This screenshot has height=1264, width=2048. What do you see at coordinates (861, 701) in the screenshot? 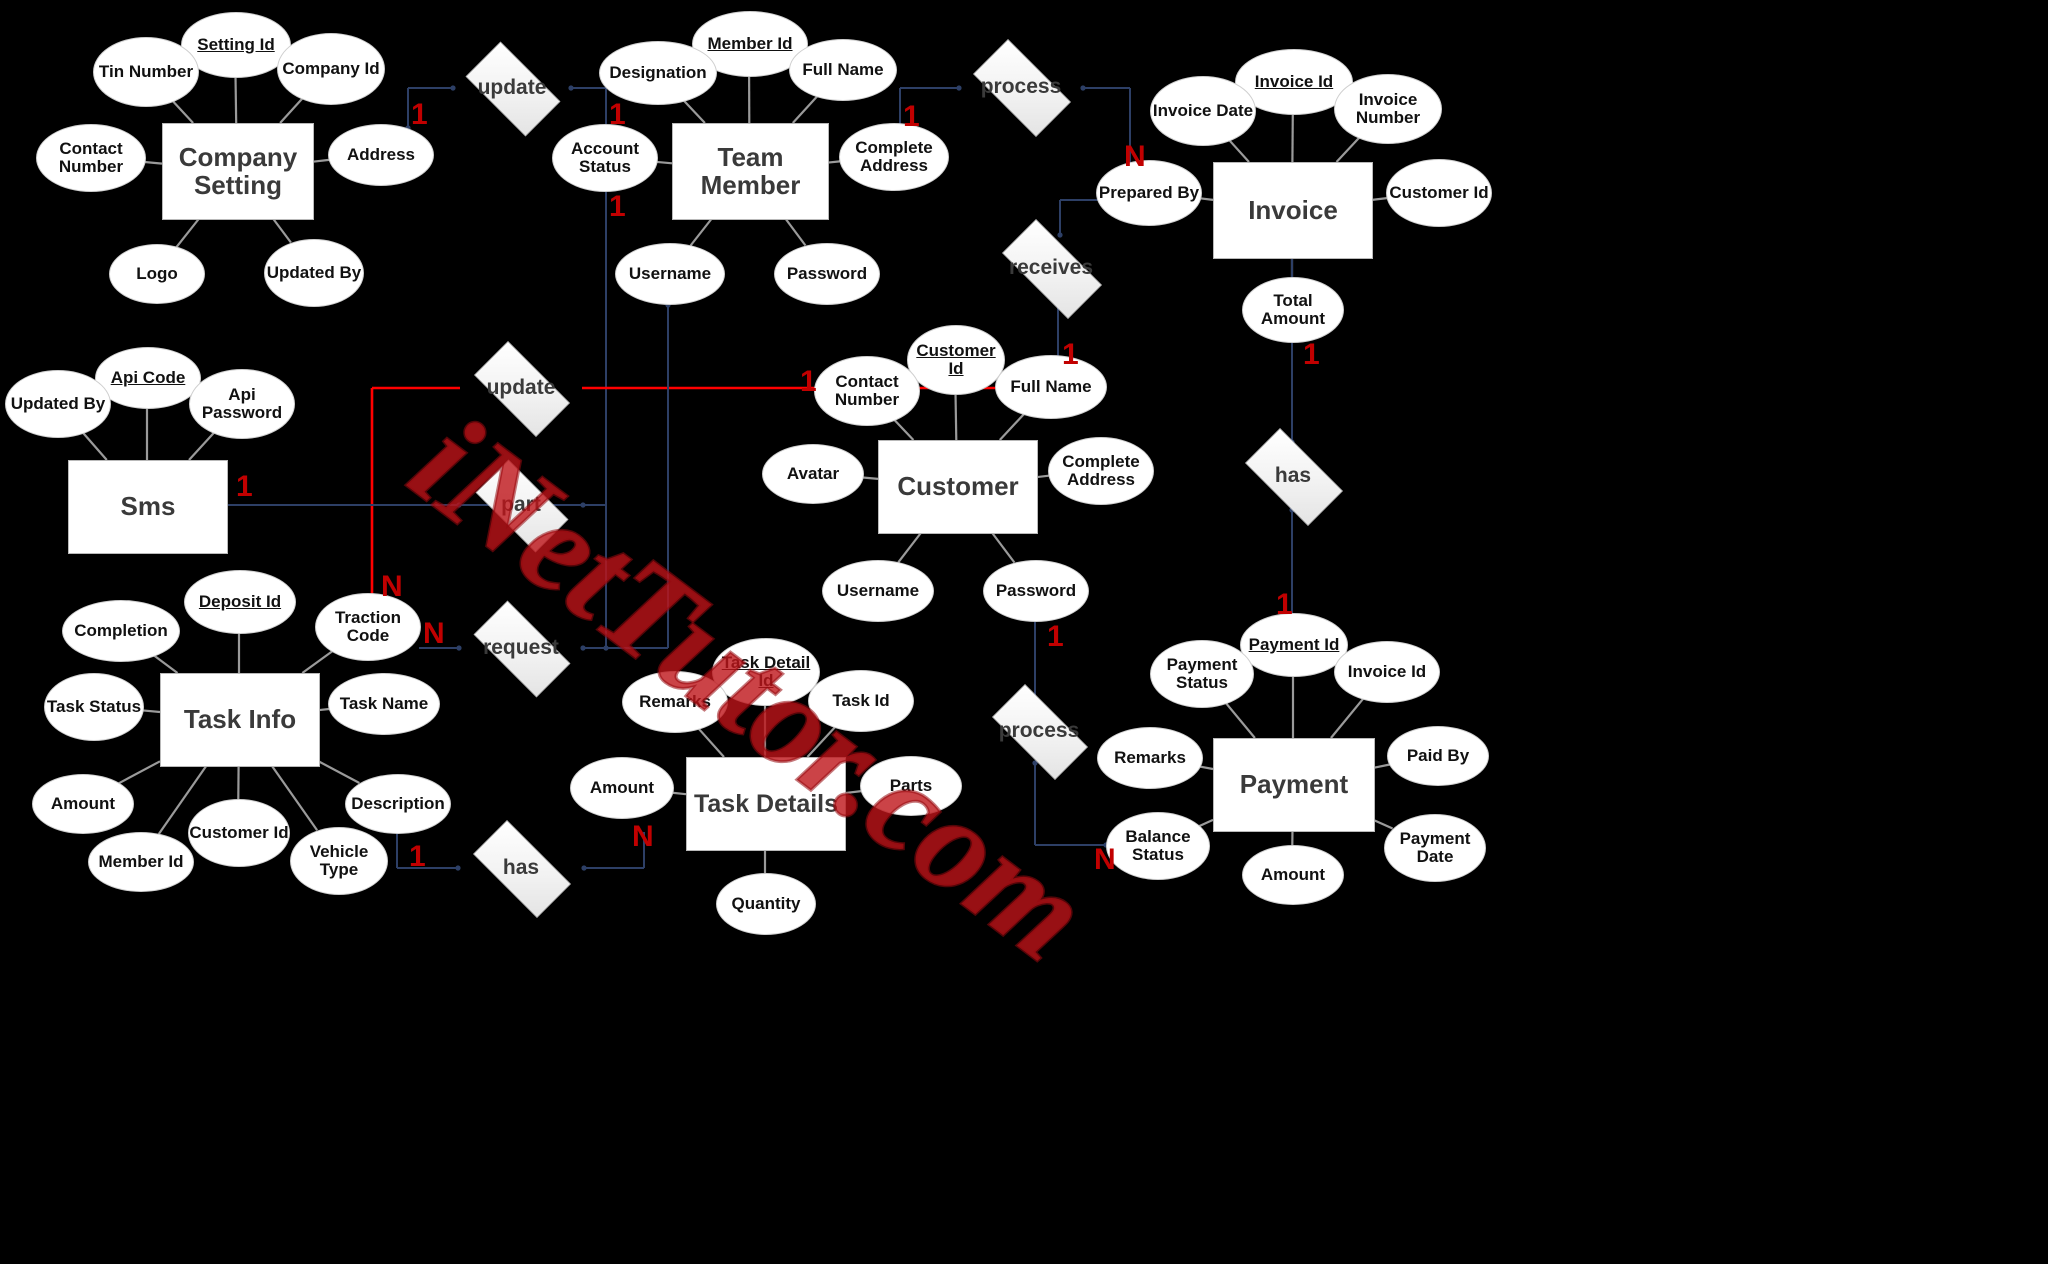
I see `attribute-td_task_id: Task Id` at bounding box center [861, 701].